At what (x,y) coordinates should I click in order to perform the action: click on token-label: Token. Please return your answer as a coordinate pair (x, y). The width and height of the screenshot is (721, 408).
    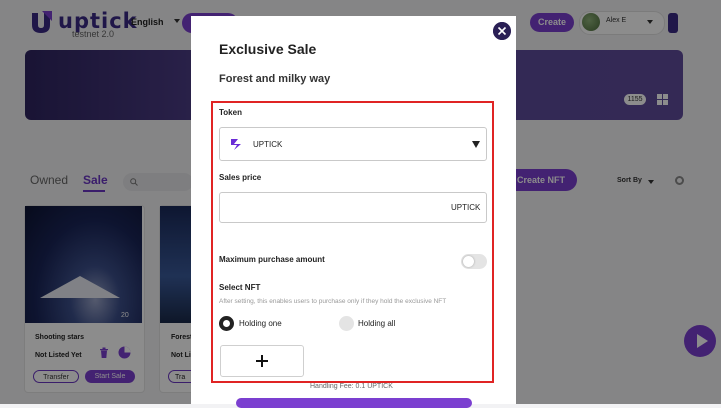
    Looking at the image, I should click on (230, 112).